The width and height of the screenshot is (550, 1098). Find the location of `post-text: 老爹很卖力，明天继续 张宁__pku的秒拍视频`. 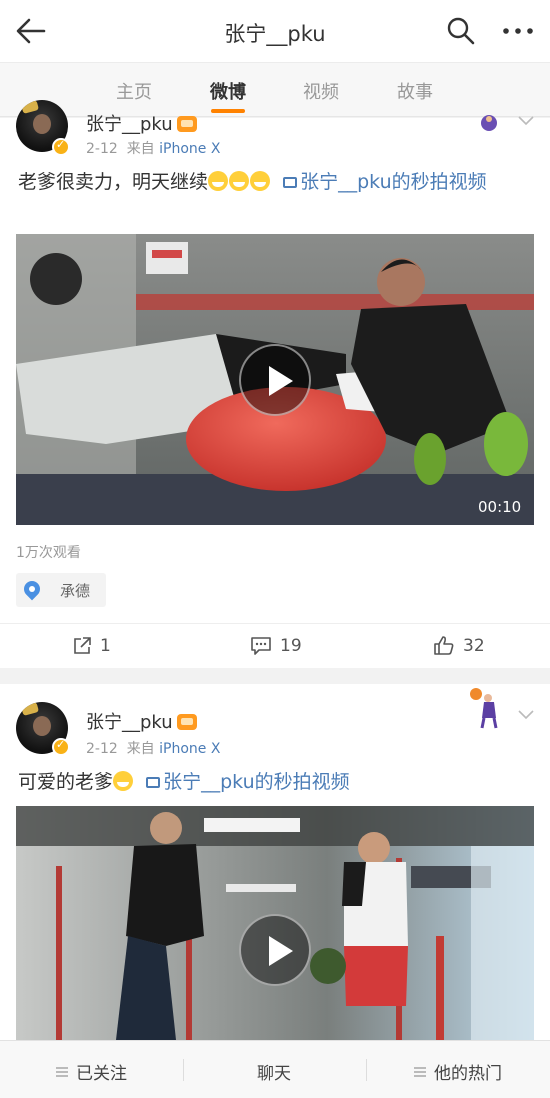

post-text: 老爹很卖力，明天继续 张宁__pku的秒拍视频 is located at coordinates (270, 182).